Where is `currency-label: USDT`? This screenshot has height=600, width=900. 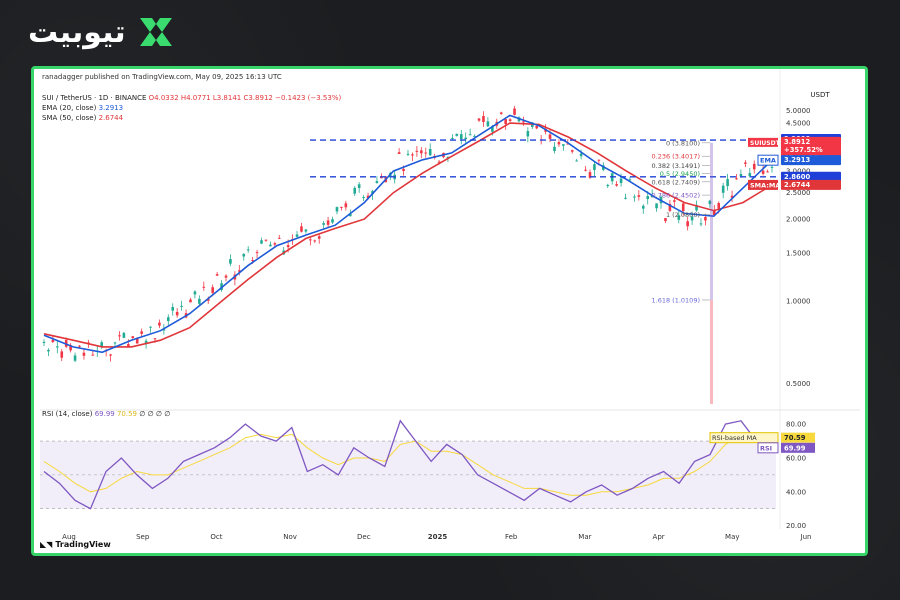
currency-label: USDT is located at coordinates (820, 95).